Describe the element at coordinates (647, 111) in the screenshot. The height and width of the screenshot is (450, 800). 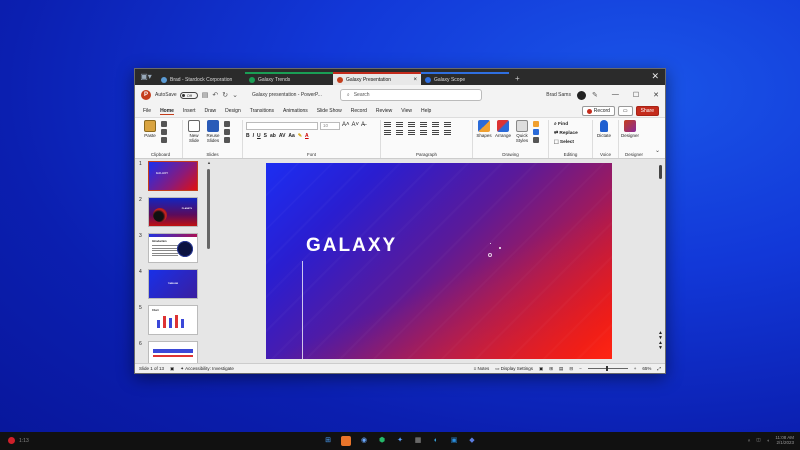
I see `share-button: Share` at that location.